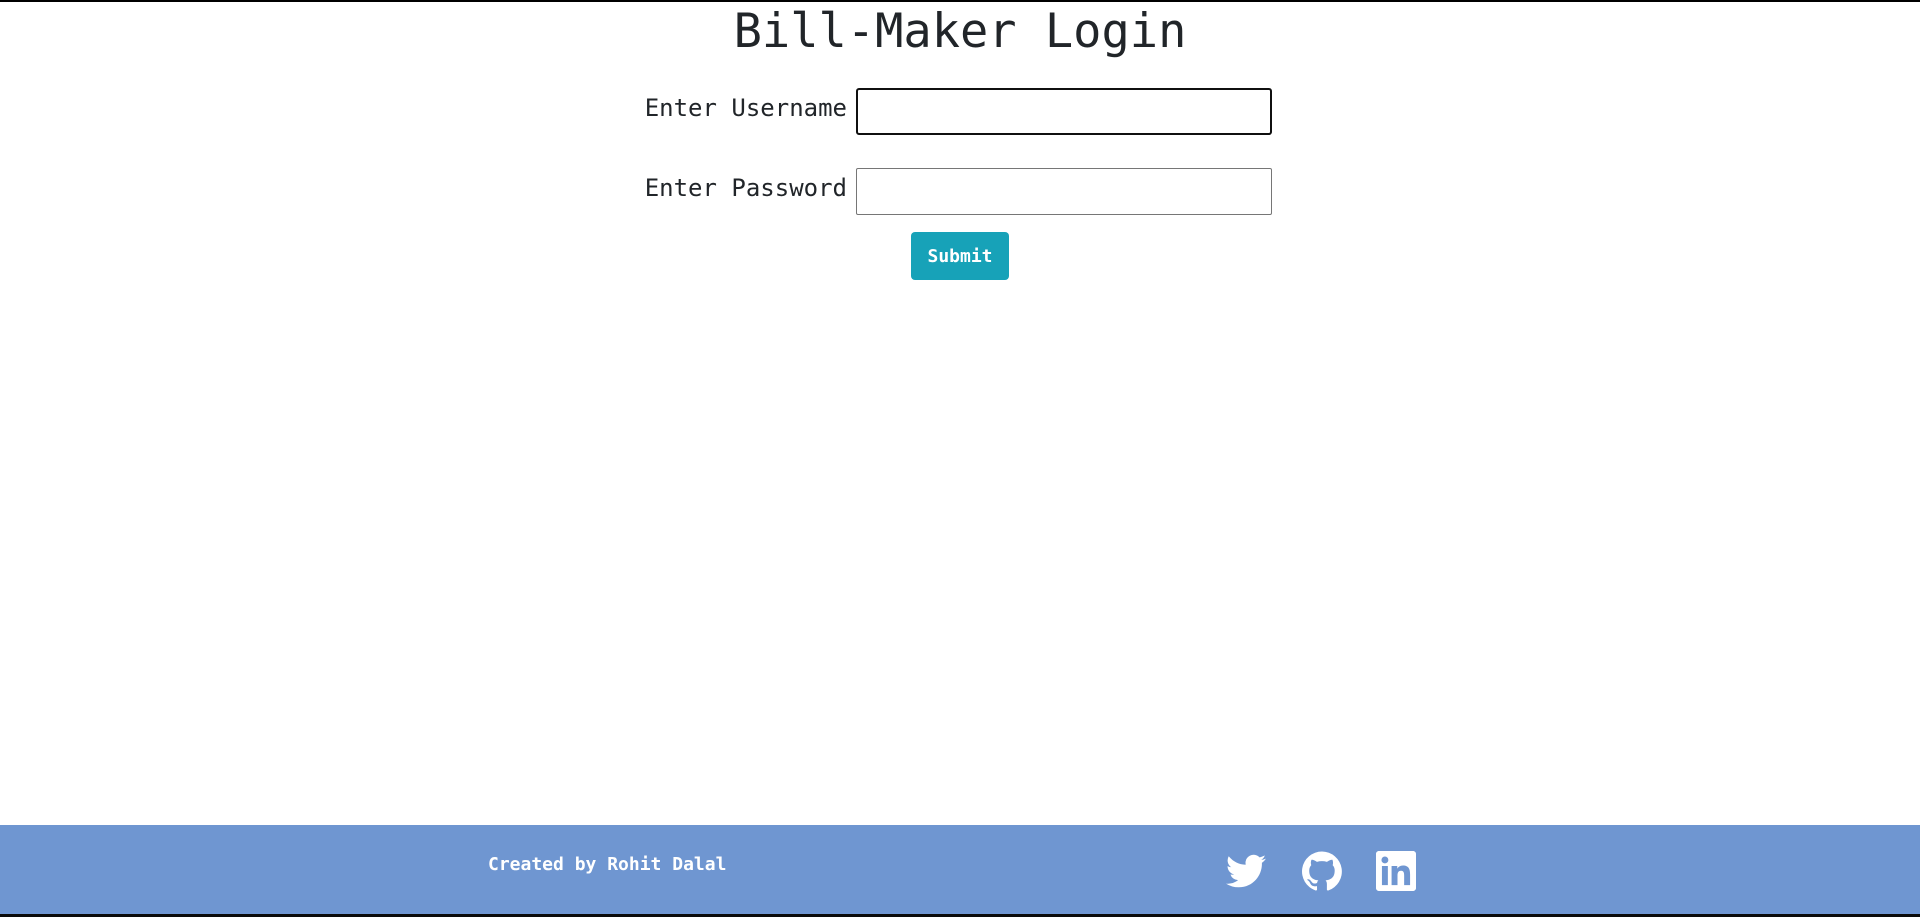  Describe the element at coordinates (1064, 191) in the screenshot. I see `password-input` at that location.